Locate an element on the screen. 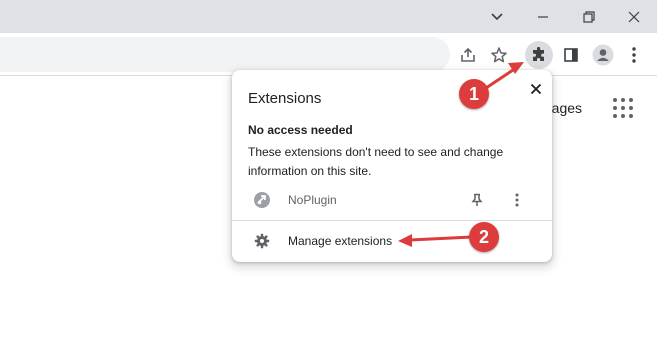  extensions-button is located at coordinates (539, 55).